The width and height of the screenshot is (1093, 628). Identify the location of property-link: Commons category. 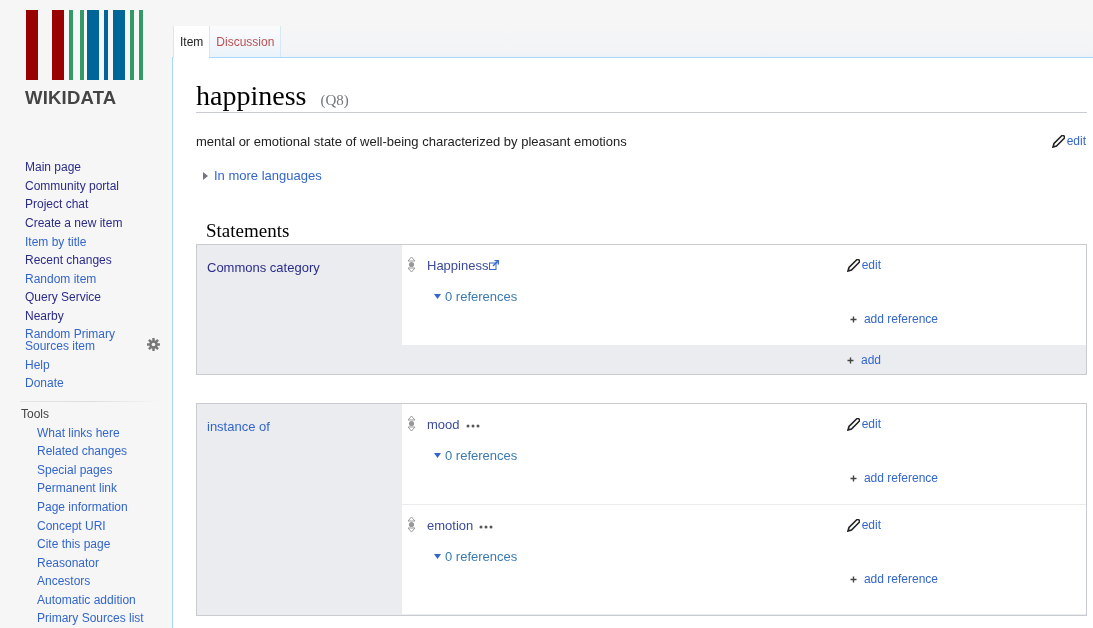
(263, 267).